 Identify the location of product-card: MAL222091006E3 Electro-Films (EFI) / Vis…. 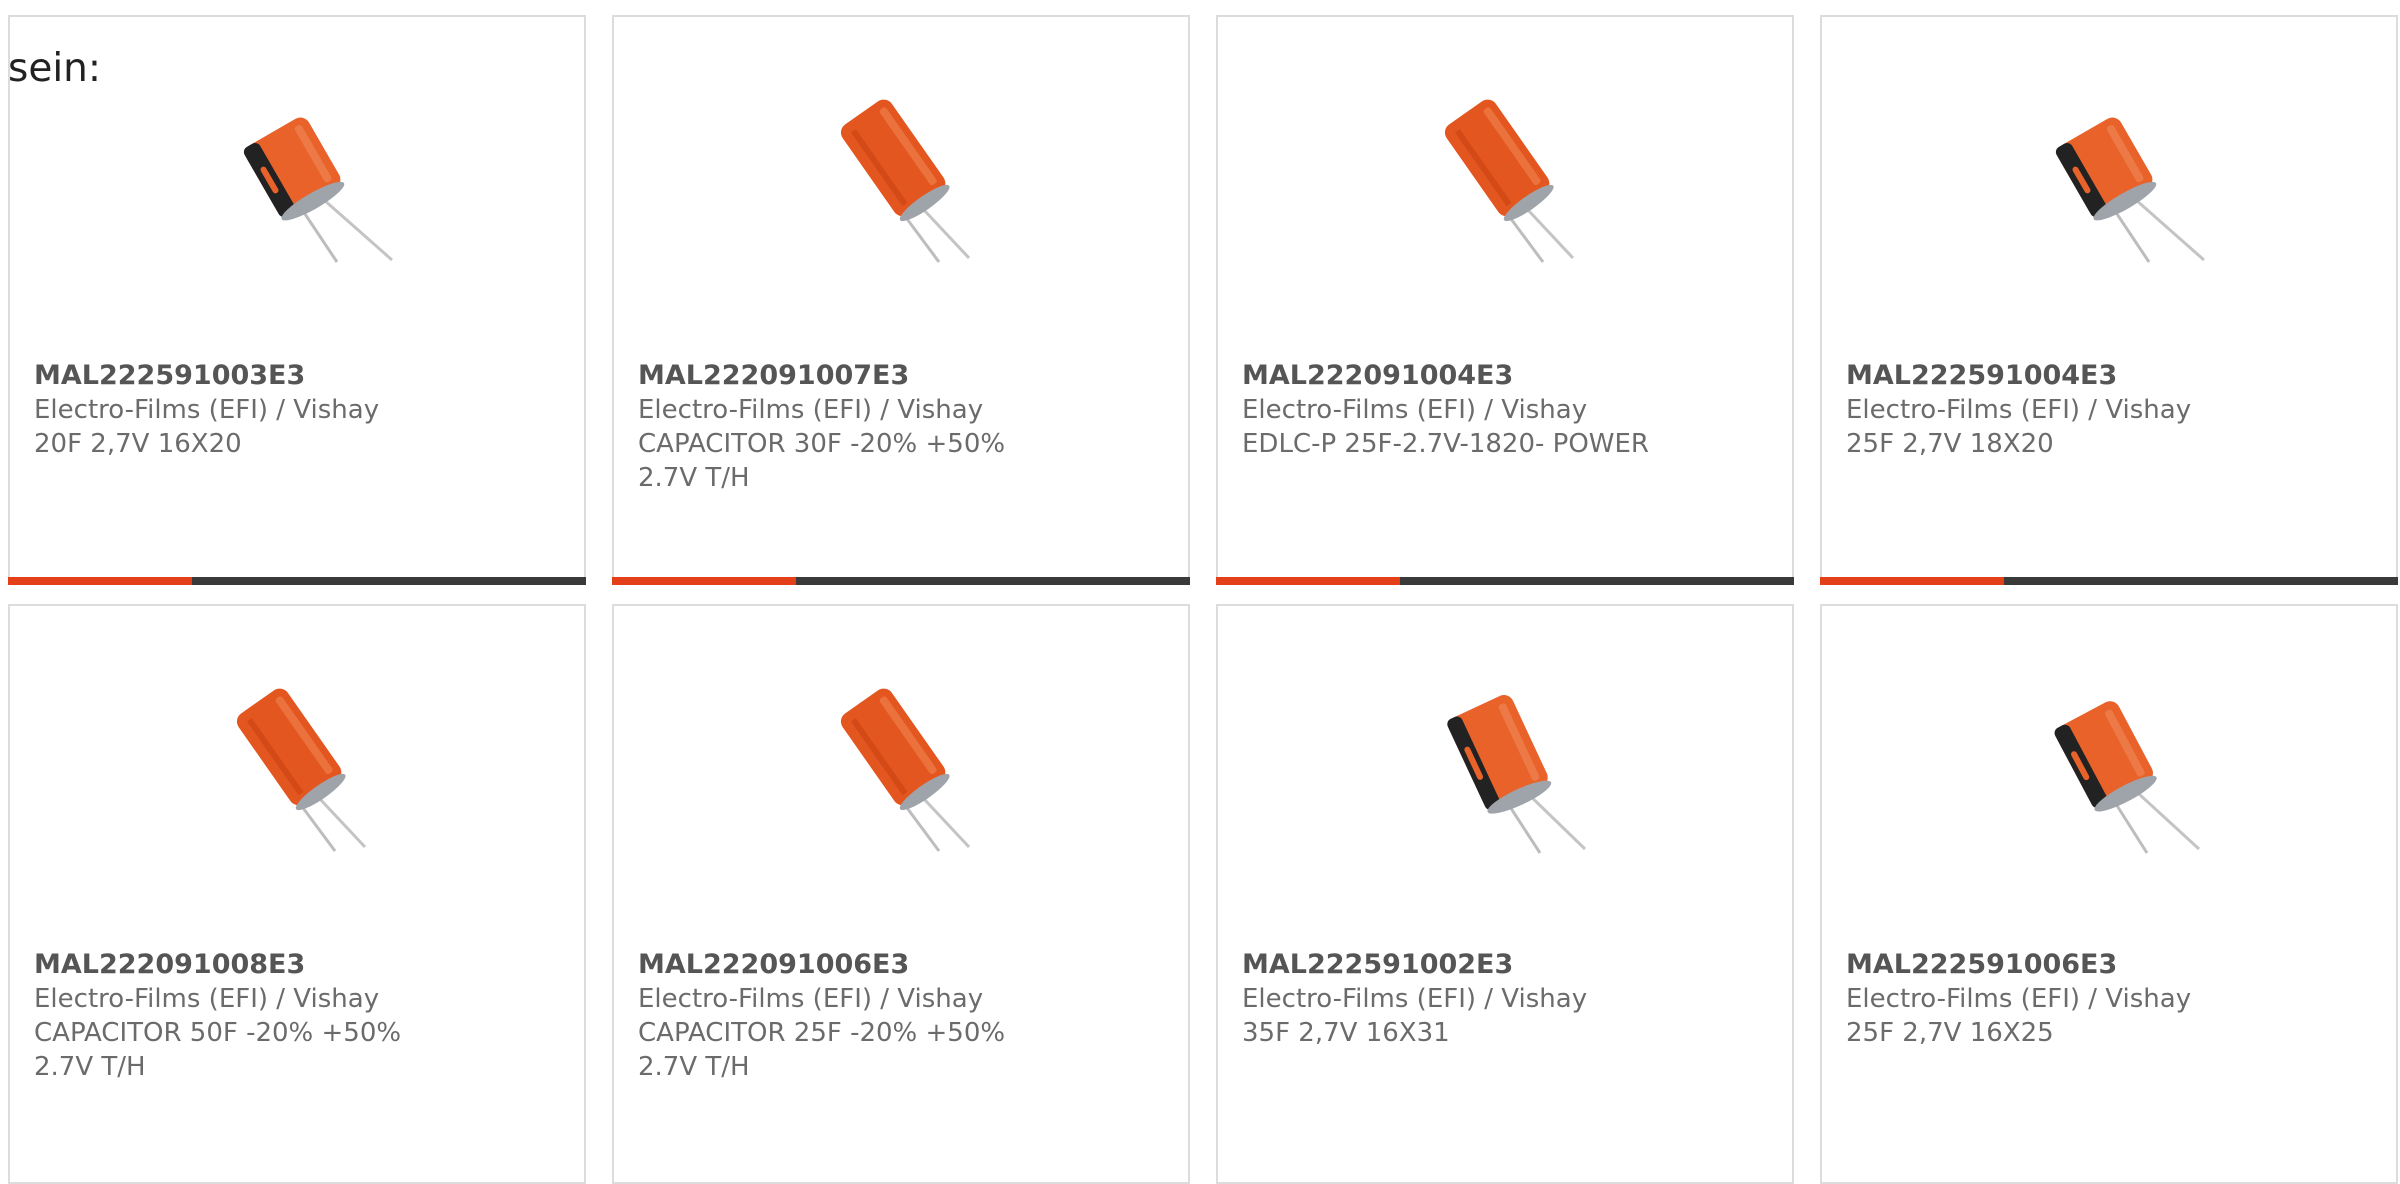
(901, 894).